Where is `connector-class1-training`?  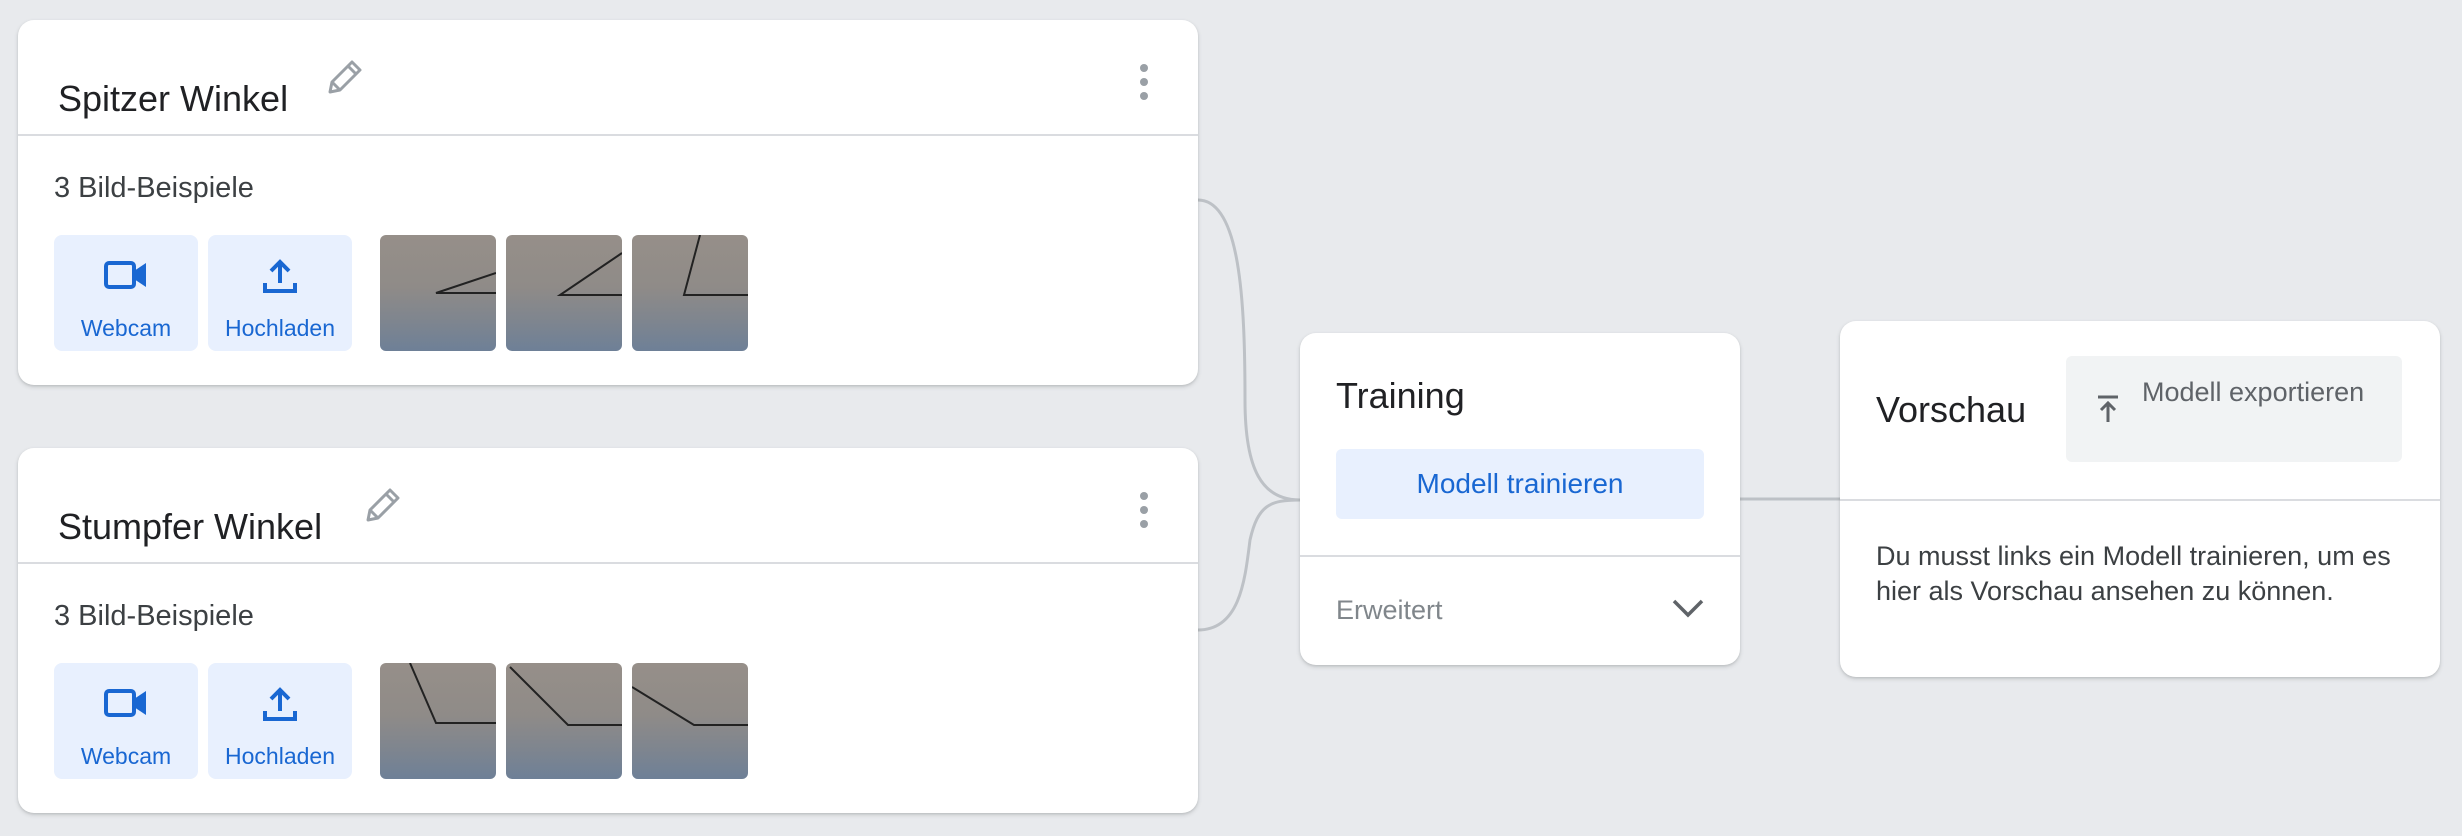 connector-class1-training is located at coordinates (1249, 350).